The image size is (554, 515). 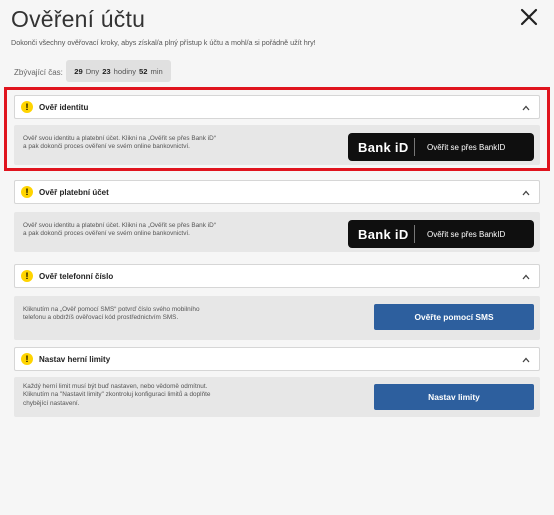 I want to click on section-title: Ověř identitu, so click(x=64, y=107).